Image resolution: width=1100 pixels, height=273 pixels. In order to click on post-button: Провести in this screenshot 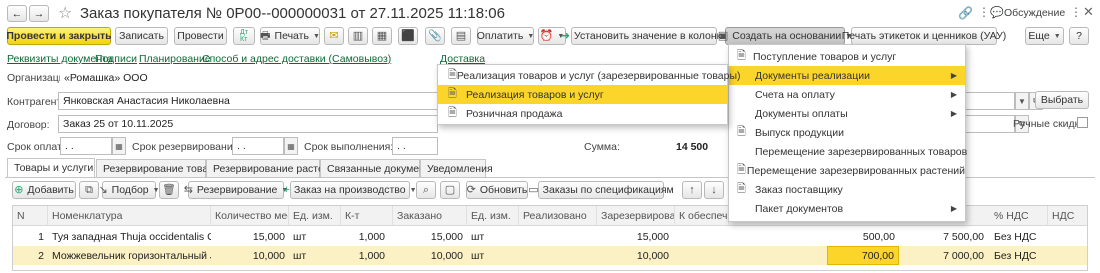, I will do `click(200, 36)`.